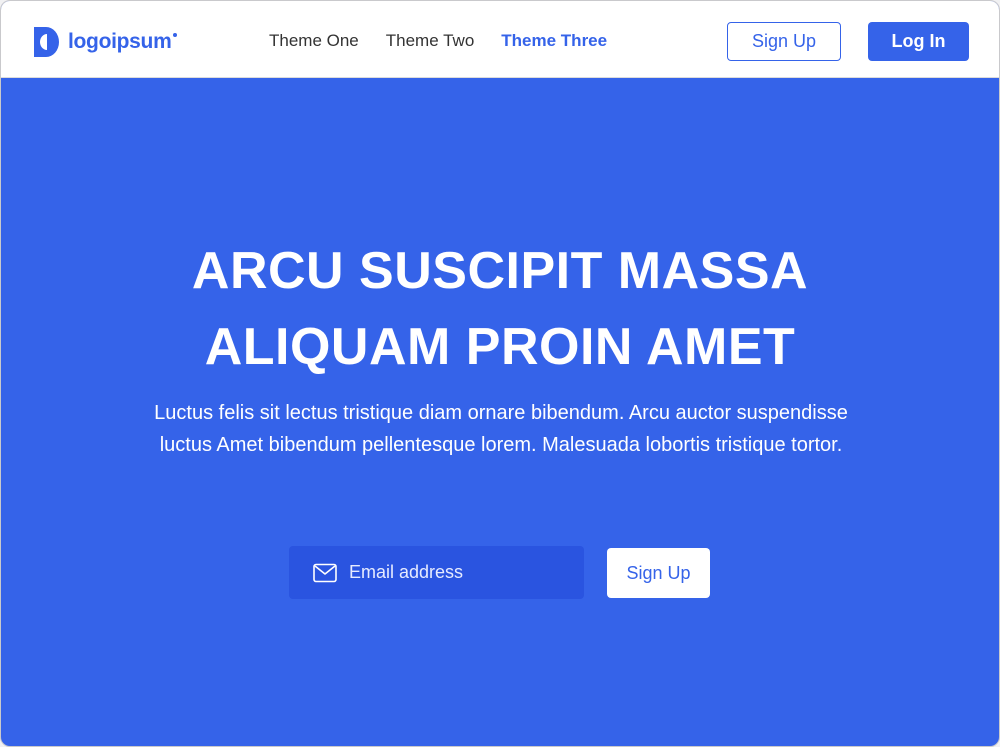 The width and height of the screenshot is (1000, 747). I want to click on logo-wordmark: logoipsum, so click(120, 41).